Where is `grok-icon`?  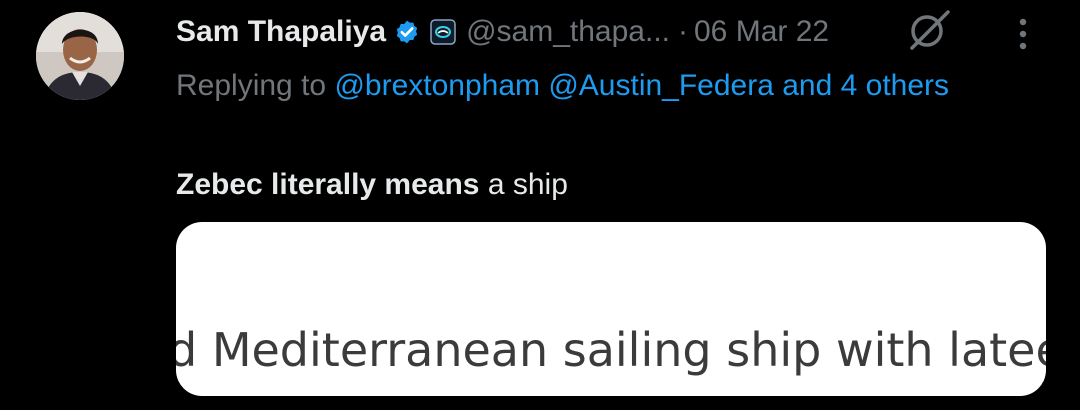 grok-icon is located at coordinates (929, 29).